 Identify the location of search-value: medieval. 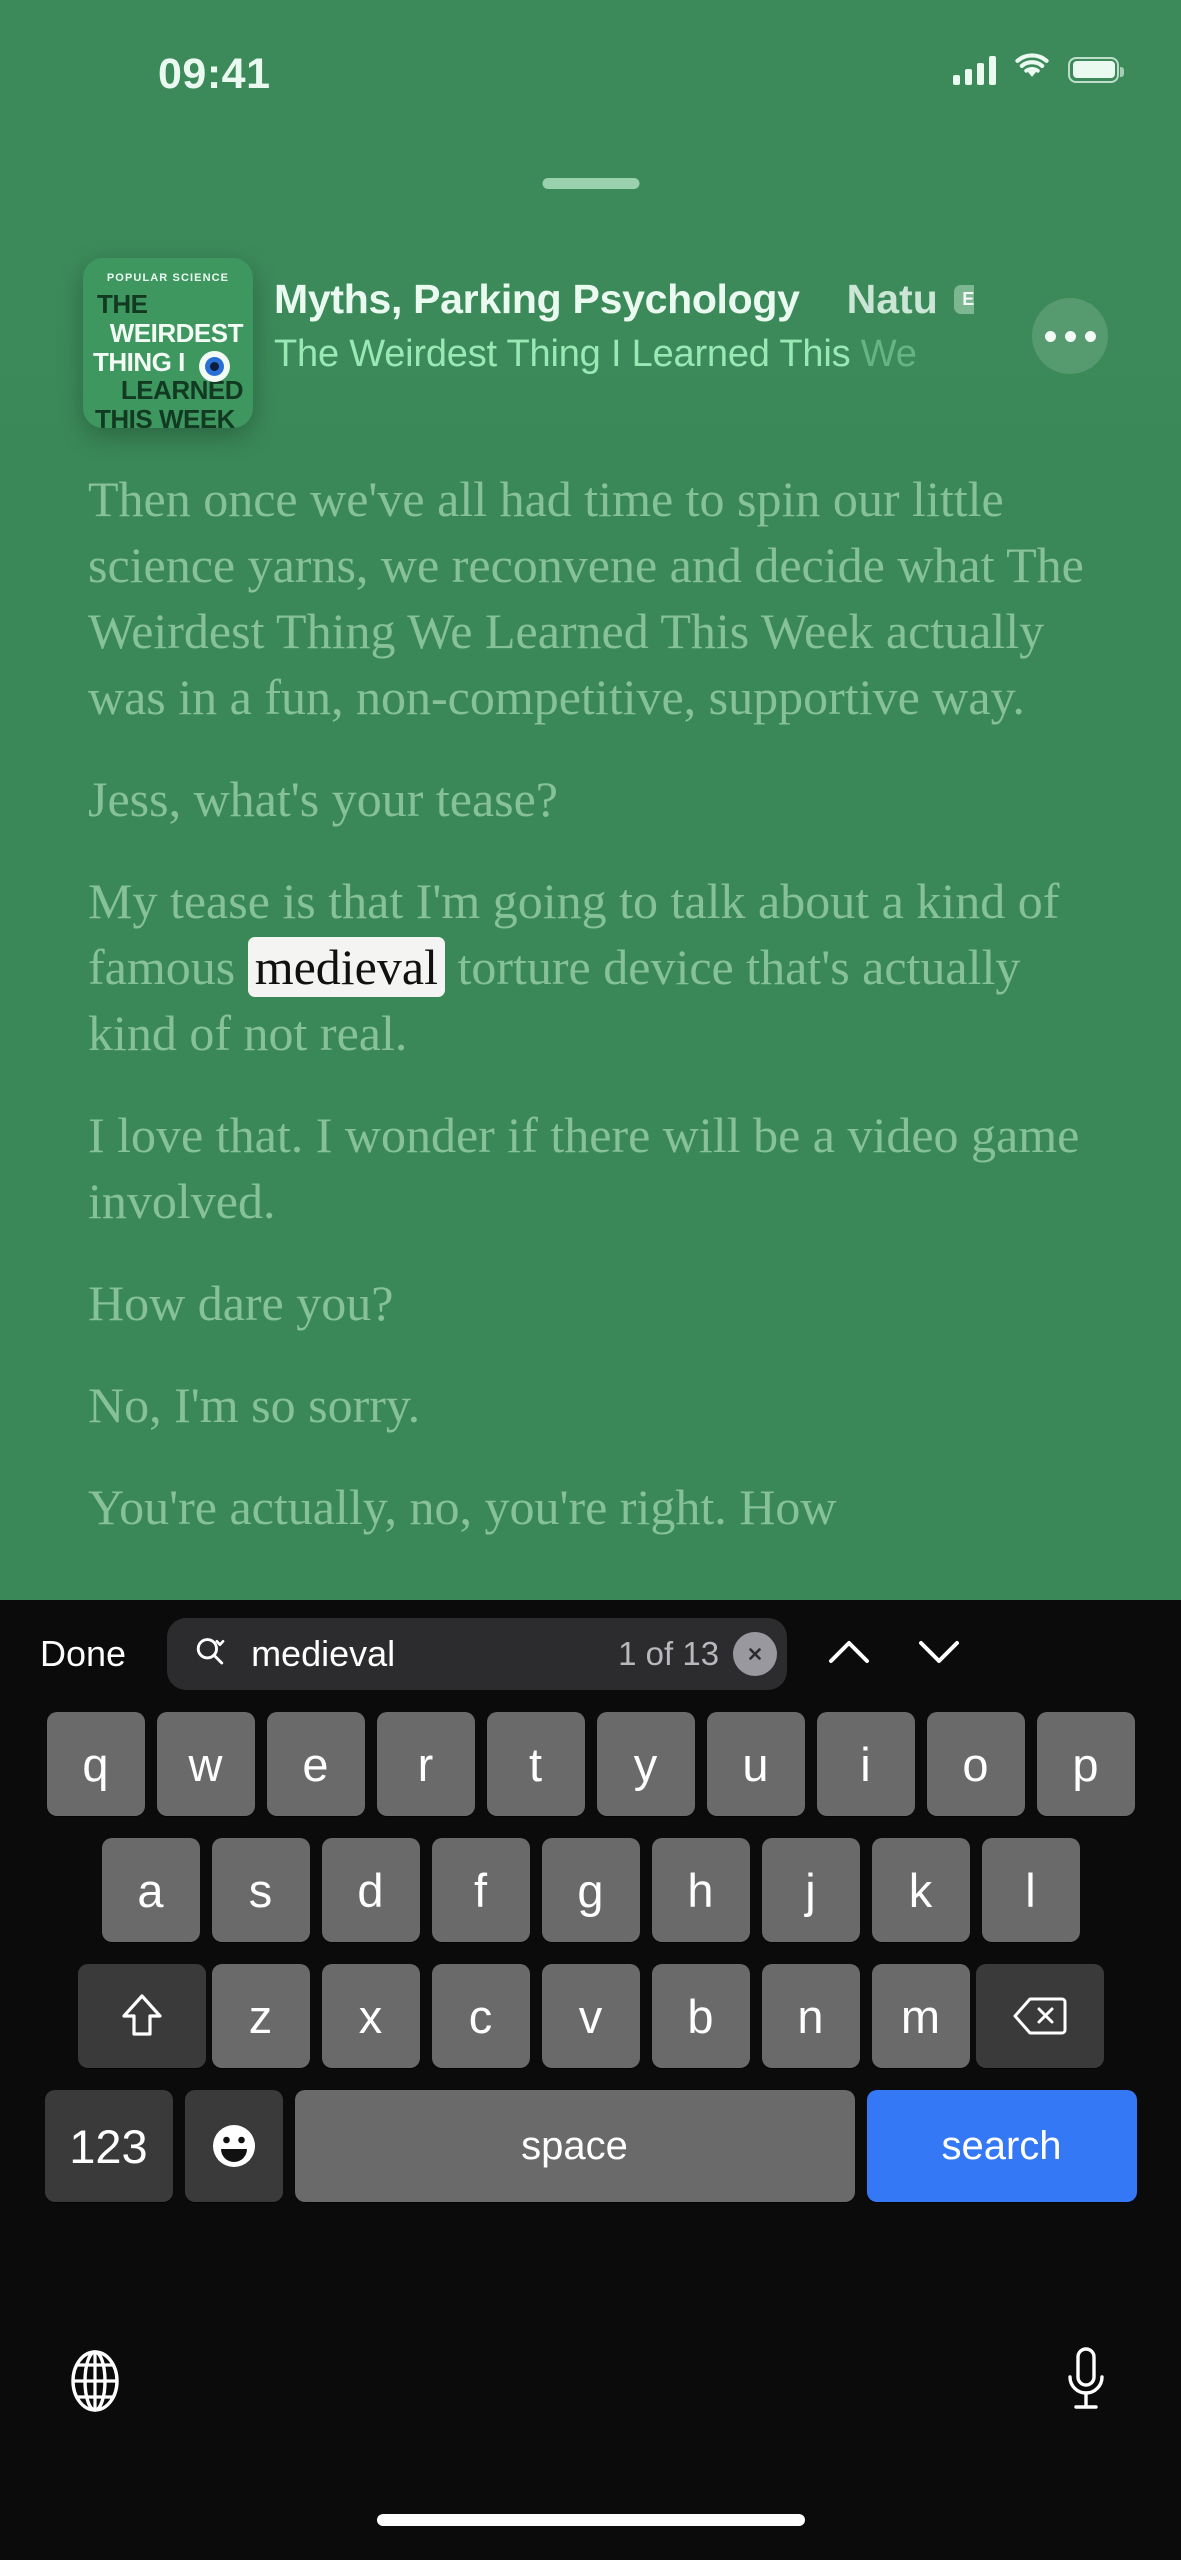
(434, 1654).